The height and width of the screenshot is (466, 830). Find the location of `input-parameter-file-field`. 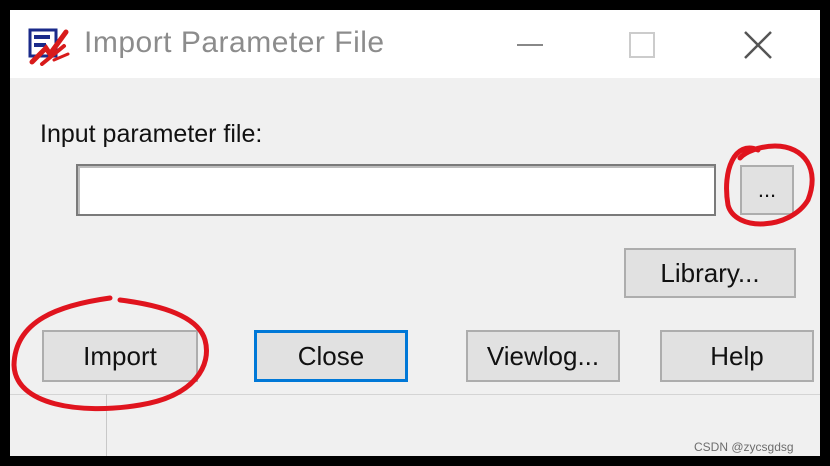

input-parameter-file-field is located at coordinates (396, 190).